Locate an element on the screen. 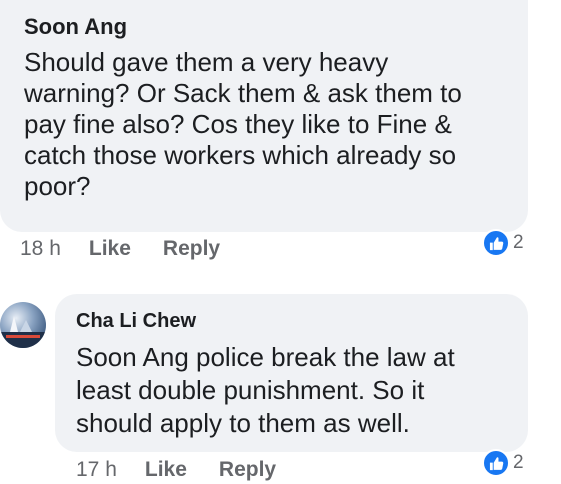  comment-timestamp: 18 h is located at coordinates (40, 249).